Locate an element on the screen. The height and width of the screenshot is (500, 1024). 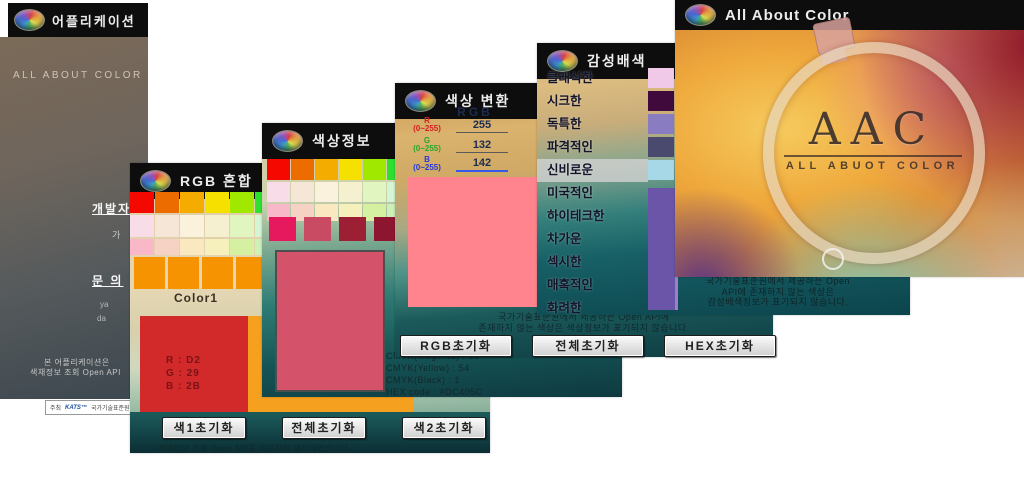
sponsor-text: 주최 is located at coordinates (56, 409).